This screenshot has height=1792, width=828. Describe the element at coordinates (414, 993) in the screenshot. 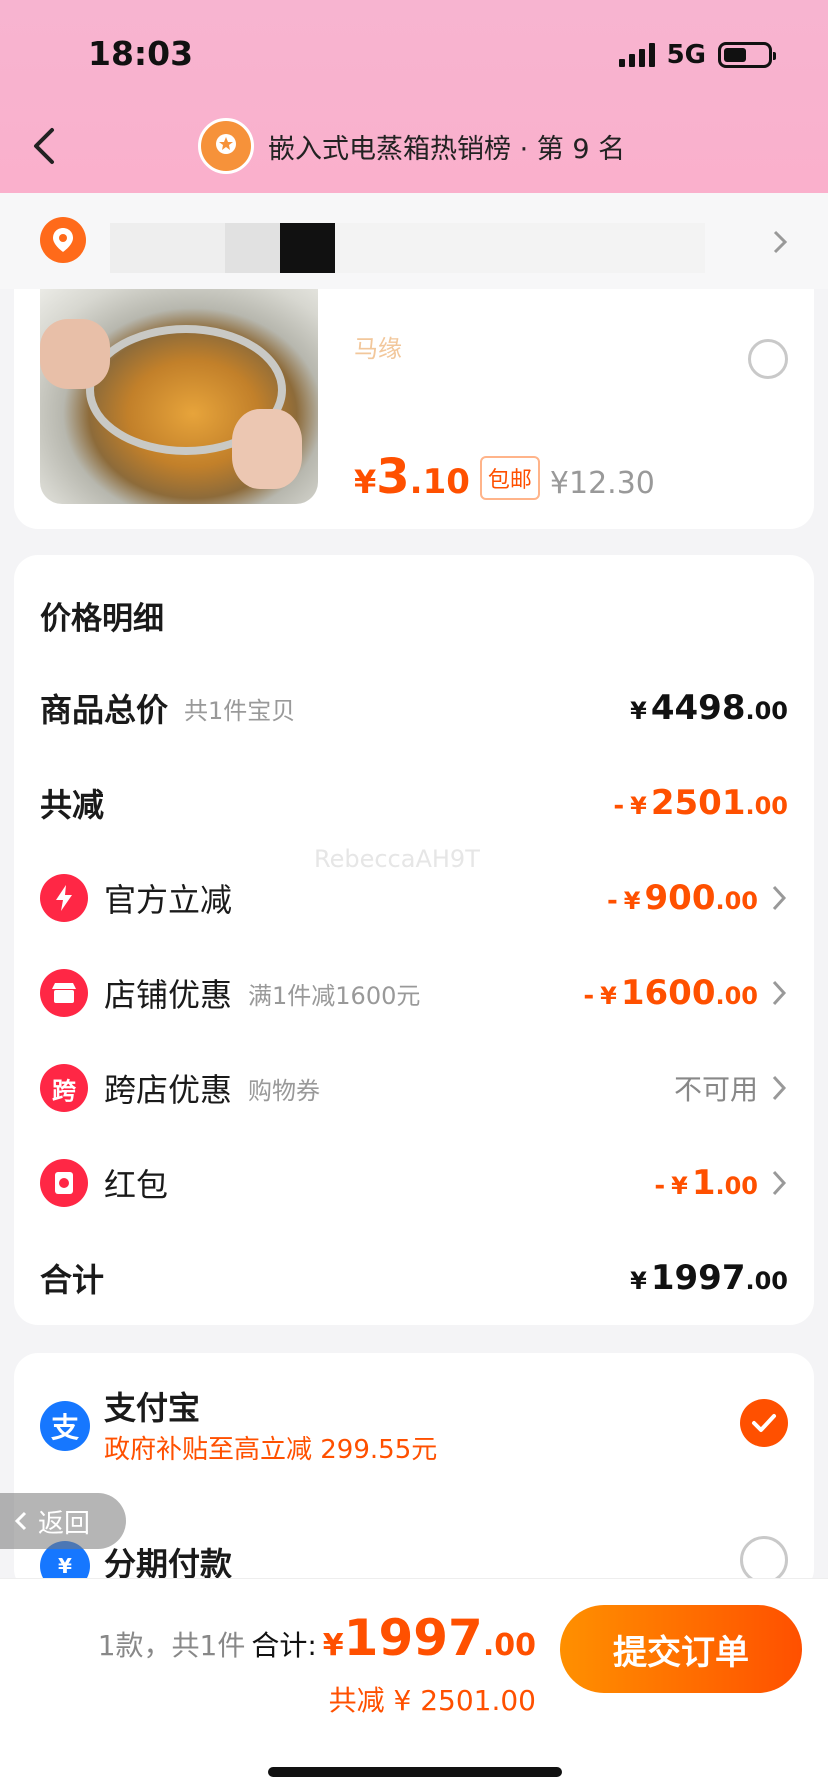

I see `row-shop-discount: 店铺优惠 满1件减1600元 - ¥1600.00` at that location.